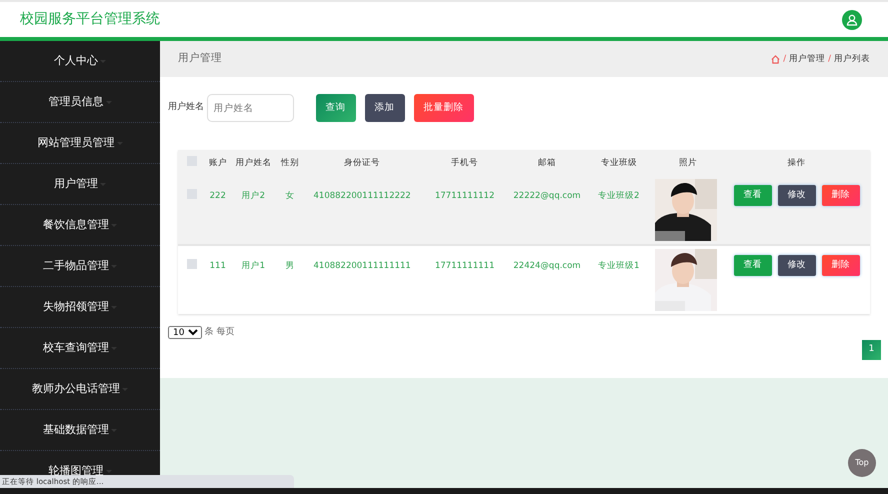  What do you see at coordinates (618, 163) in the screenshot?
I see `column-header: 专业班级` at bounding box center [618, 163].